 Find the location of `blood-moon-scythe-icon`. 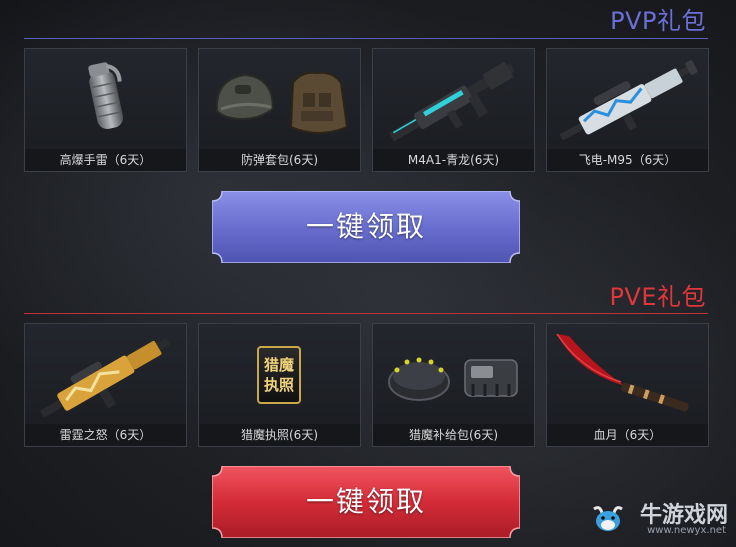

blood-moon-scythe-icon is located at coordinates (622, 372).